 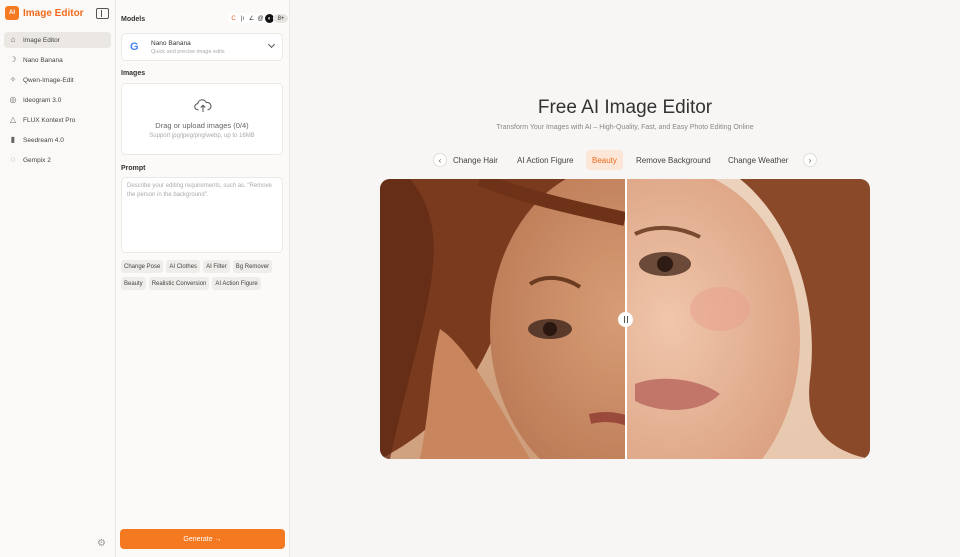 What do you see at coordinates (13, 39) in the screenshot?
I see `home-icon: ⌂` at bounding box center [13, 39].